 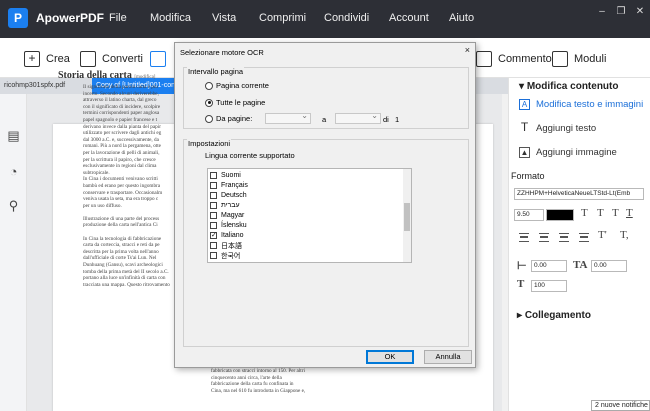 What do you see at coordinates (13, 171) in the screenshot?
I see `attachment-icon: ◔` at bounding box center [13, 171].